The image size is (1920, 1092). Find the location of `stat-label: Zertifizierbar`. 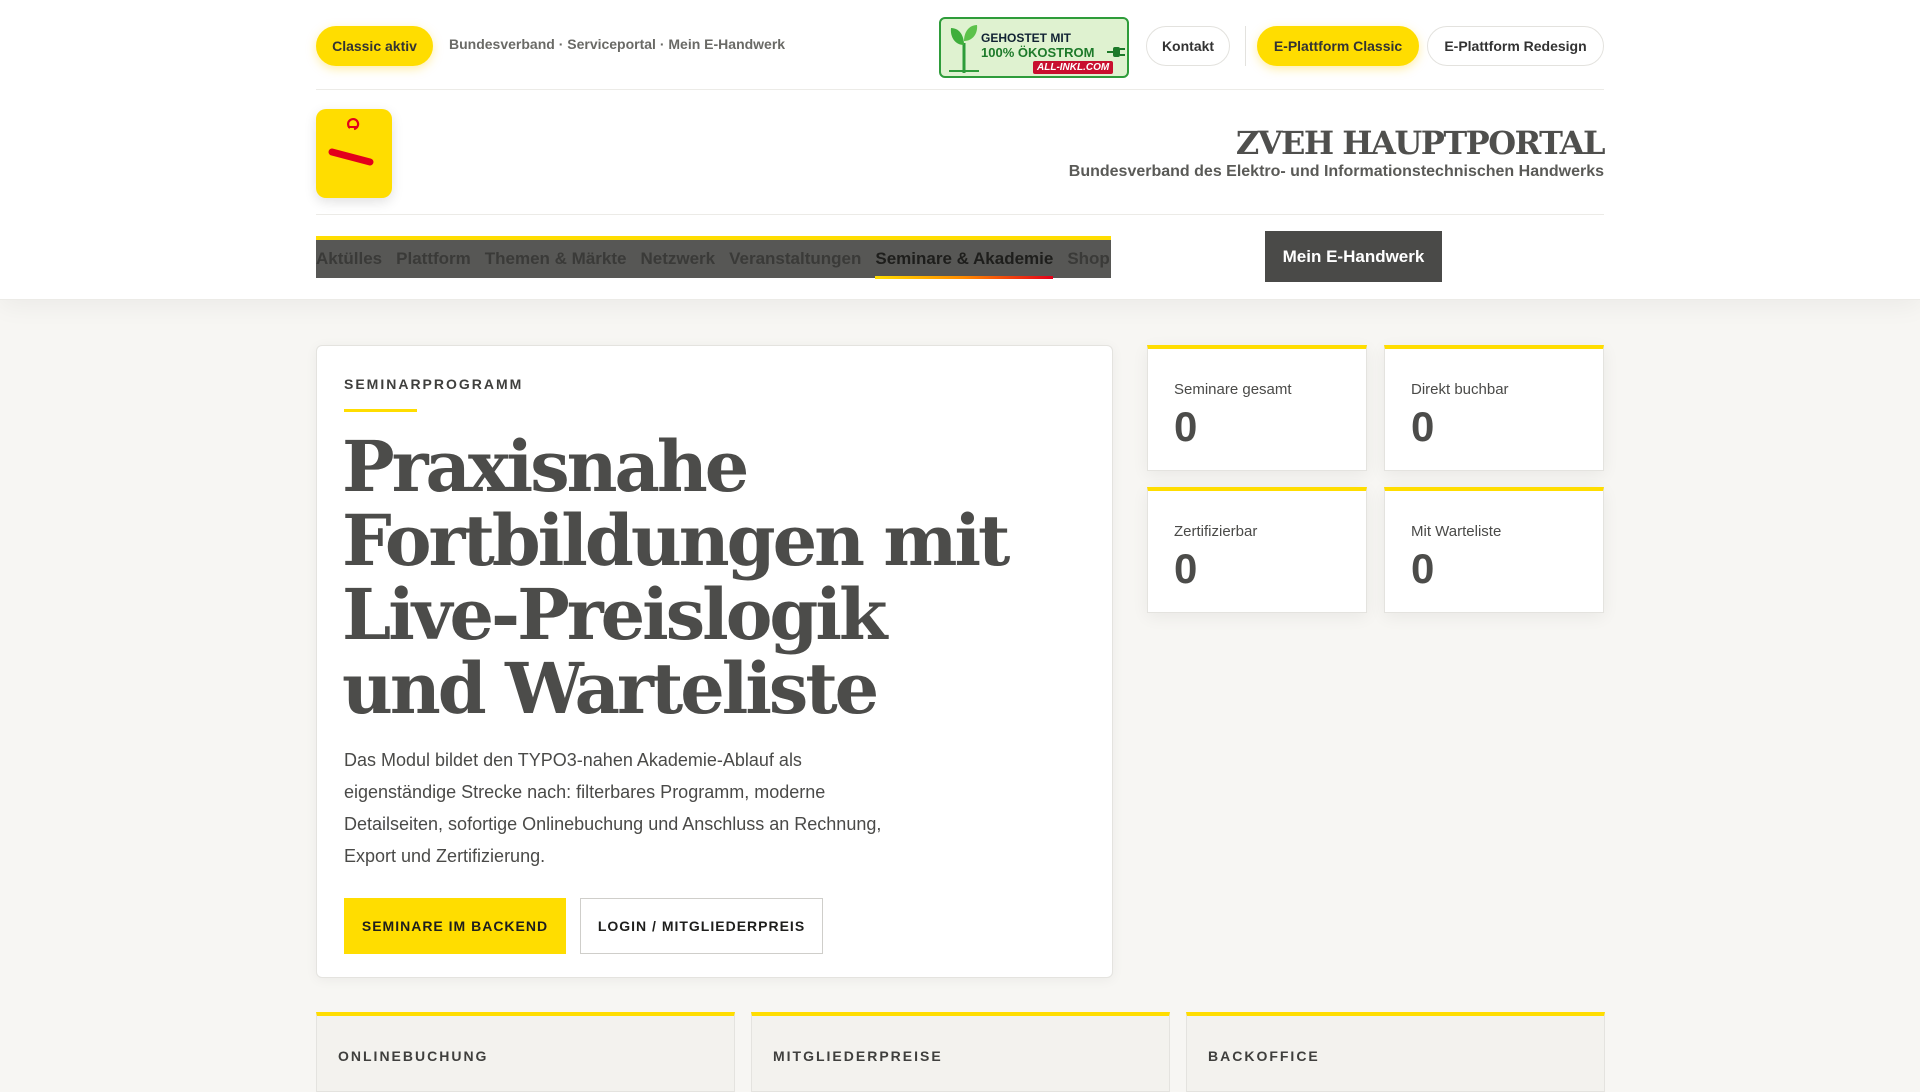

stat-label: Zertifizierbar is located at coordinates (1216, 531).